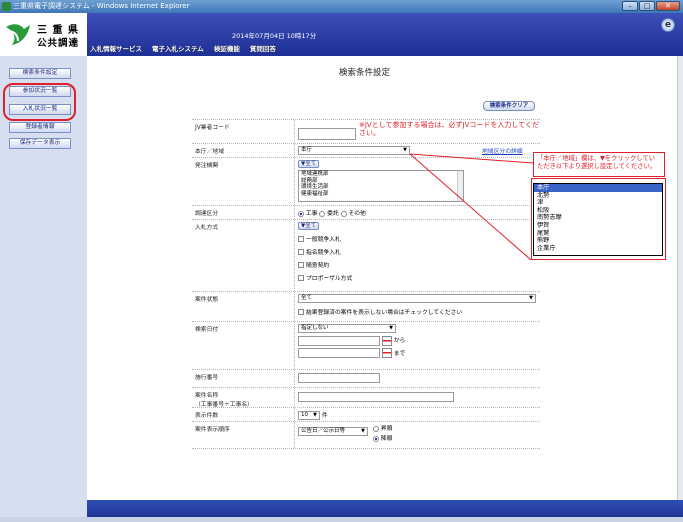 The width and height of the screenshot is (683, 522). Describe the element at coordinates (101, 6) in the screenshot. I see `window-title: 三重県電子調達システム - Windows Internet Explorer` at that location.